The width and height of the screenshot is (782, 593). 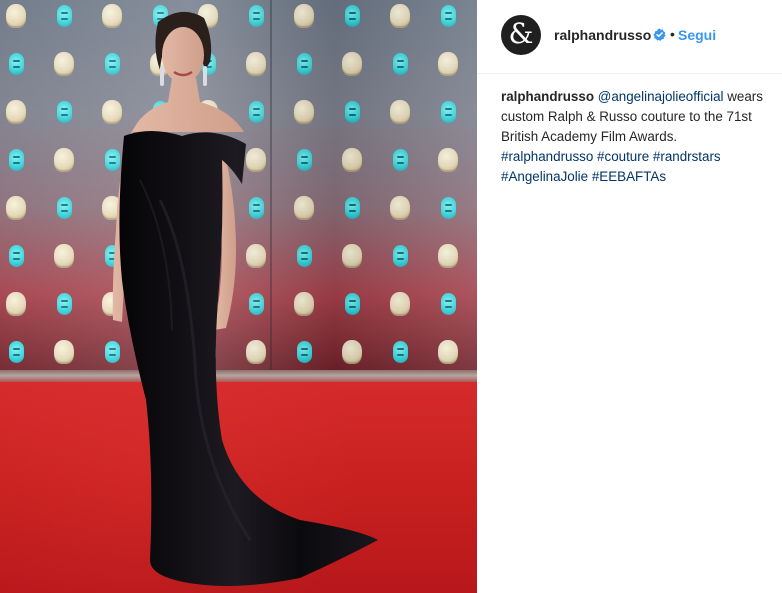 What do you see at coordinates (659, 34) in the screenshot?
I see `verified-badge-icon` at bounding box center [659, 34].